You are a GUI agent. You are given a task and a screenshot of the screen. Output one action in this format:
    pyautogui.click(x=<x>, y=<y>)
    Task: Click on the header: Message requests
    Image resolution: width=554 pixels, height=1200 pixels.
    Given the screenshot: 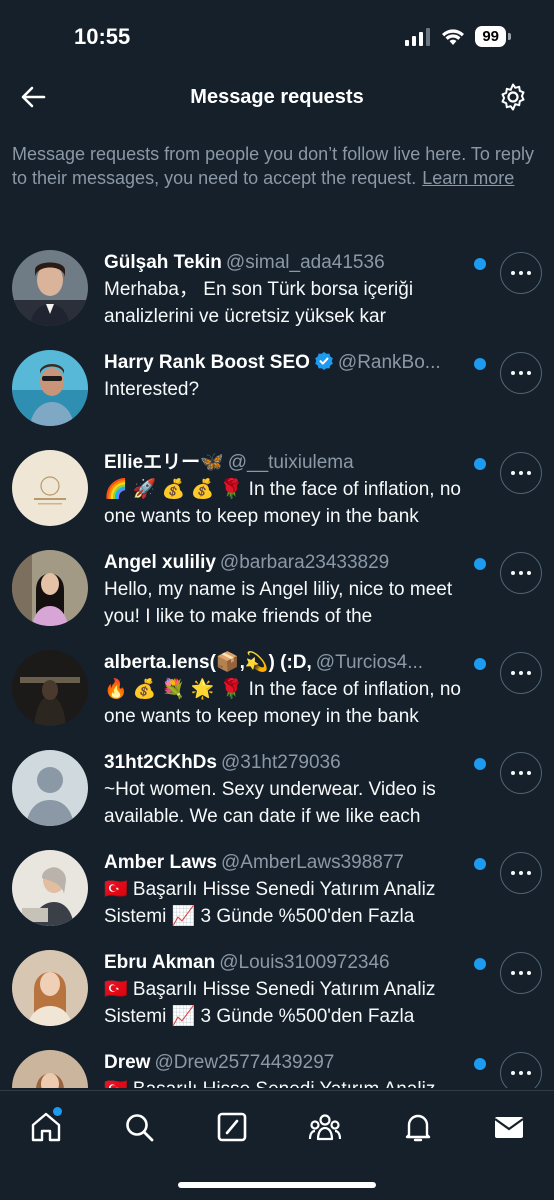 What is the action you would take?
    pyautogui.click(x=277, y=98)
    